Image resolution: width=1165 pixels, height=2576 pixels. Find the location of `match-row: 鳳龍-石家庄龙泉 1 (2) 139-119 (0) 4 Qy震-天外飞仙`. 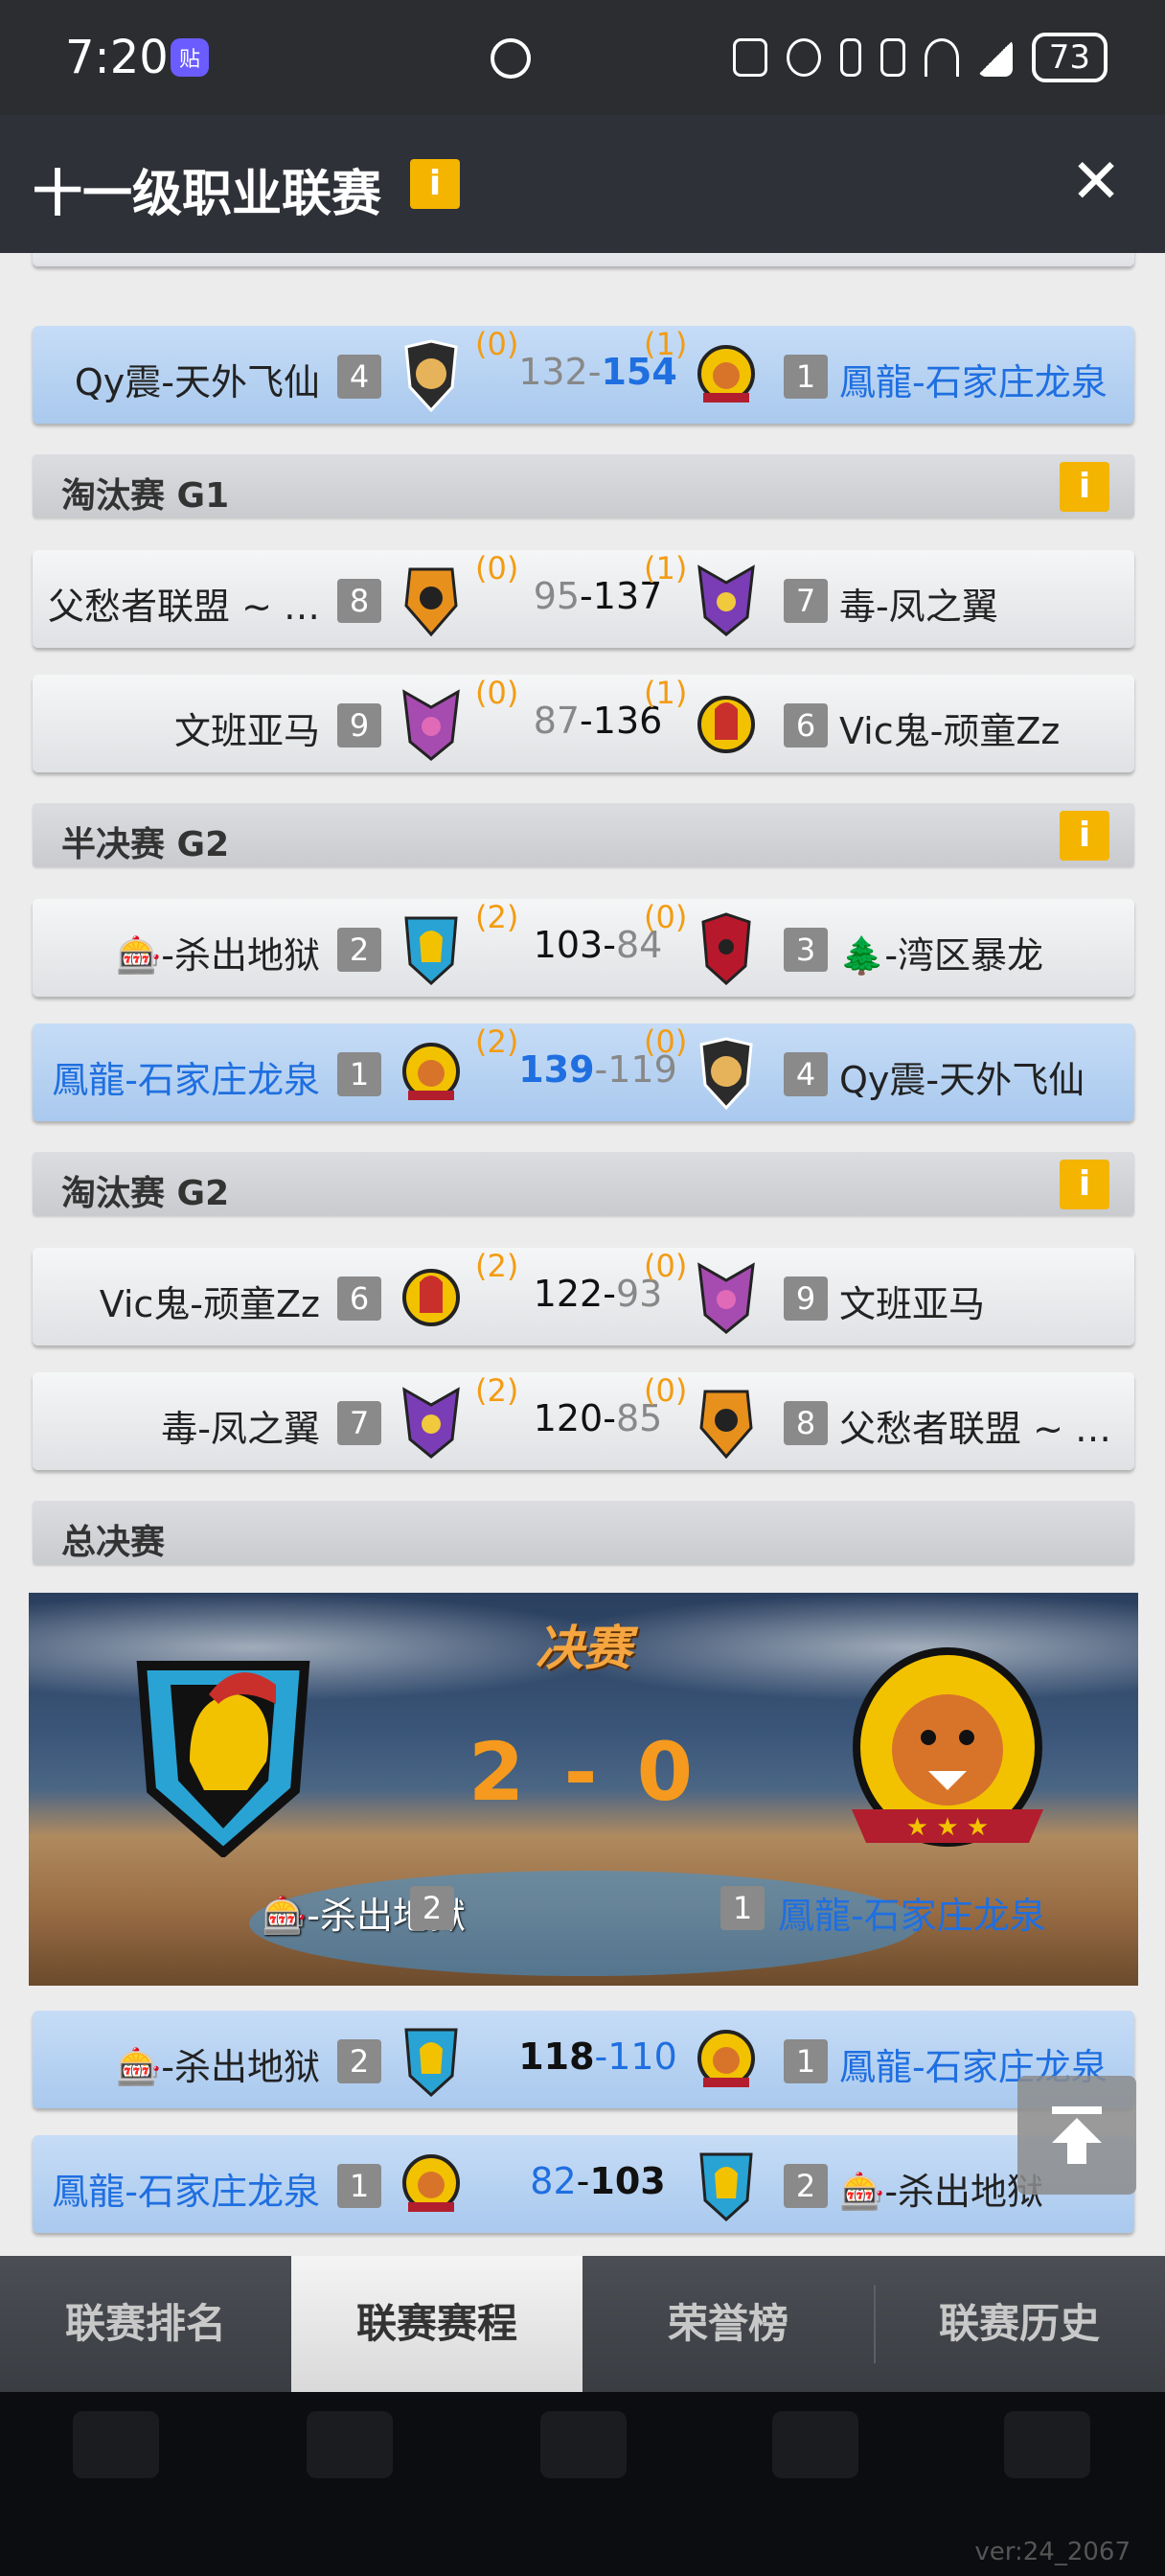

match-row: 鳳龍-石家庄龙泉 1 (2) 139-119 (0) 4 Qy震-天外飞仙 is located at coordinates (583, 1072).